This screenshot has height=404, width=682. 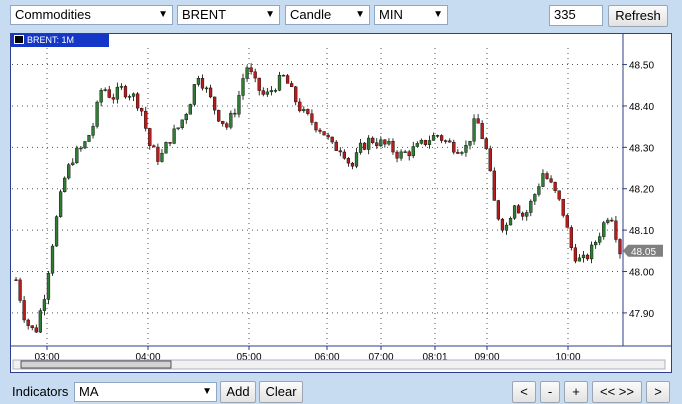 What do you see at coordinates (40, 391) in the screenshot?
I see `indicators-label: Indicators` at bounding box center [40, 391].